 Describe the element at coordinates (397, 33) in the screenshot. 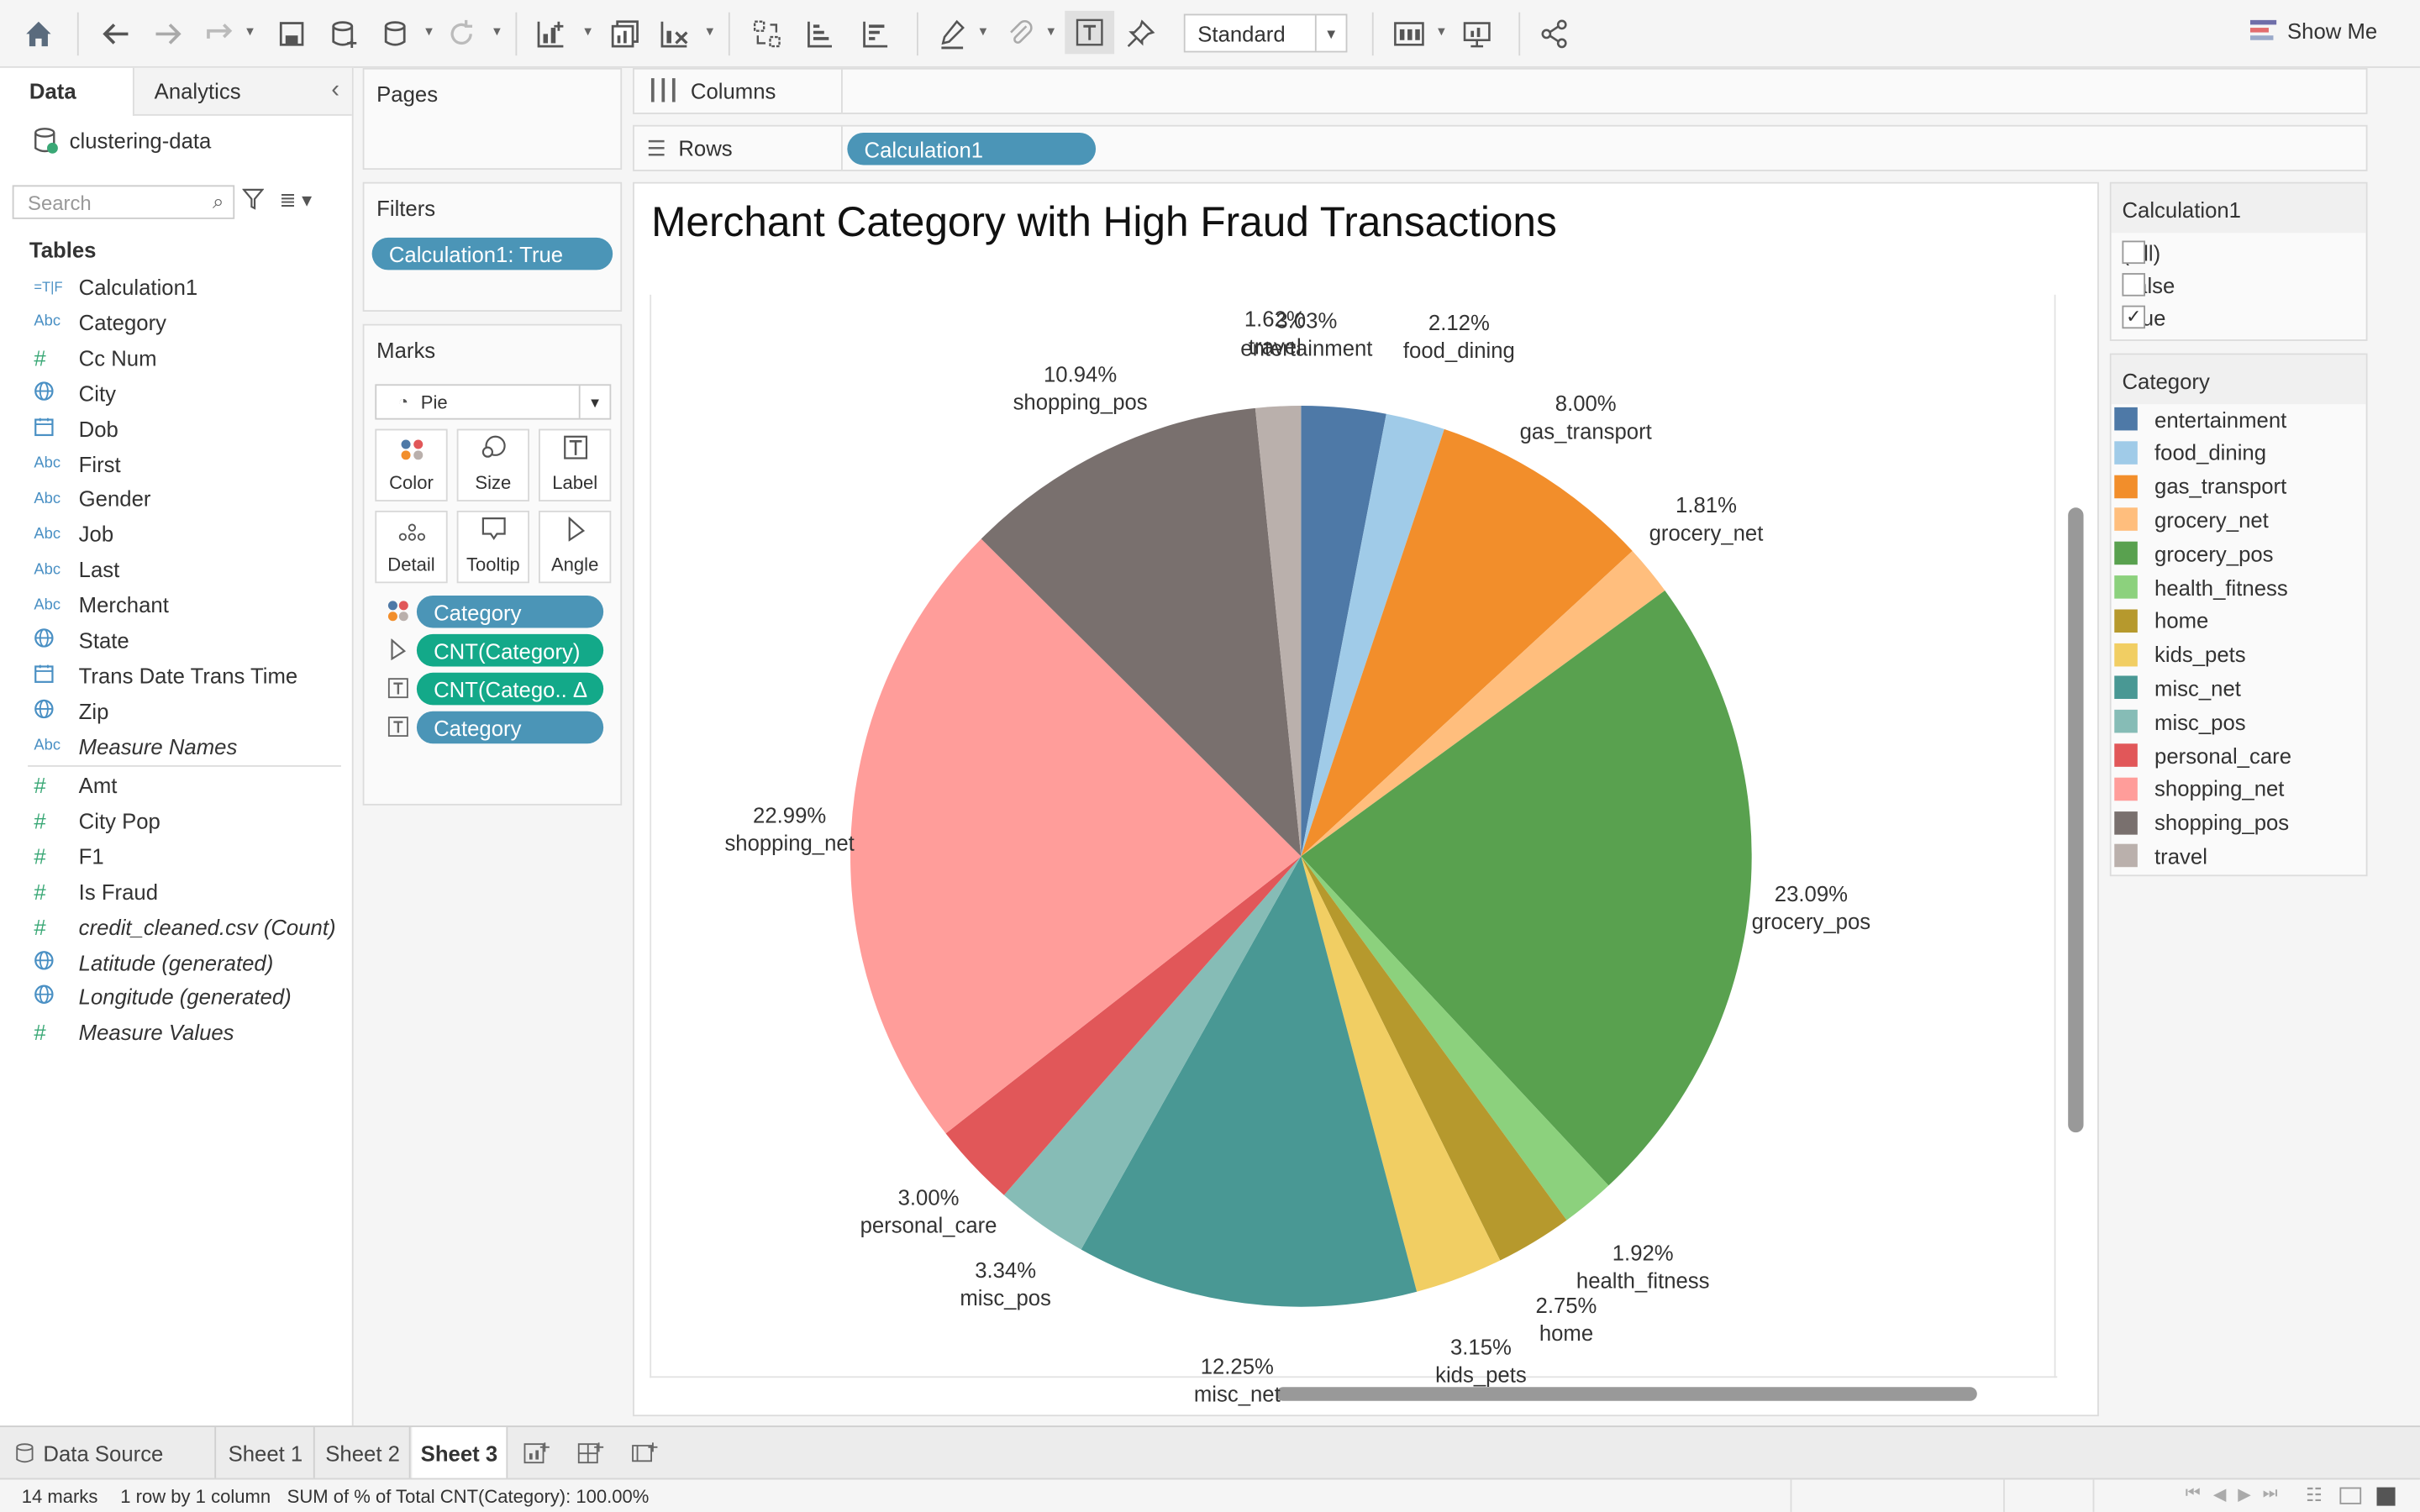

I see `pause-updates-icon` at that location.